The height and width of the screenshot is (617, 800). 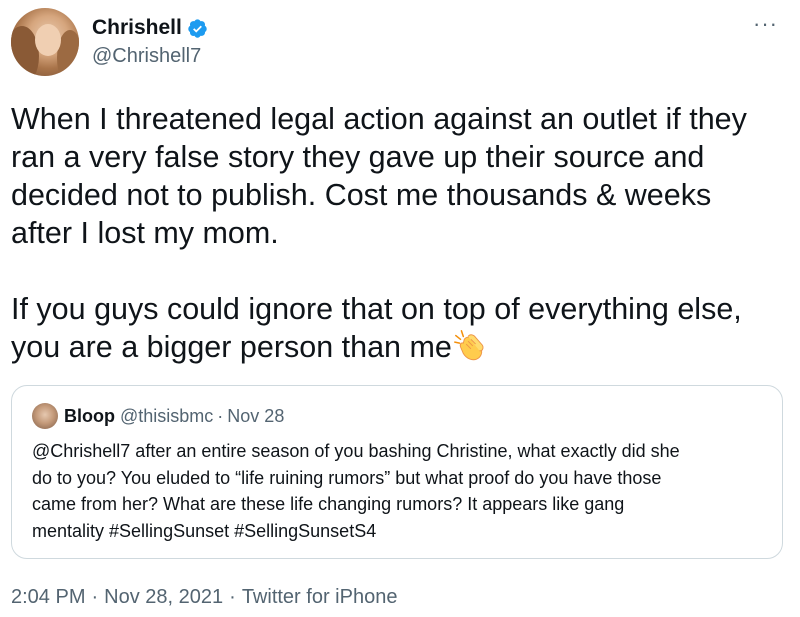 What do you see at coordinates (468, 345) in the screenshot?
I see `clapping-hands-icon` at bounding box center [468, 345].